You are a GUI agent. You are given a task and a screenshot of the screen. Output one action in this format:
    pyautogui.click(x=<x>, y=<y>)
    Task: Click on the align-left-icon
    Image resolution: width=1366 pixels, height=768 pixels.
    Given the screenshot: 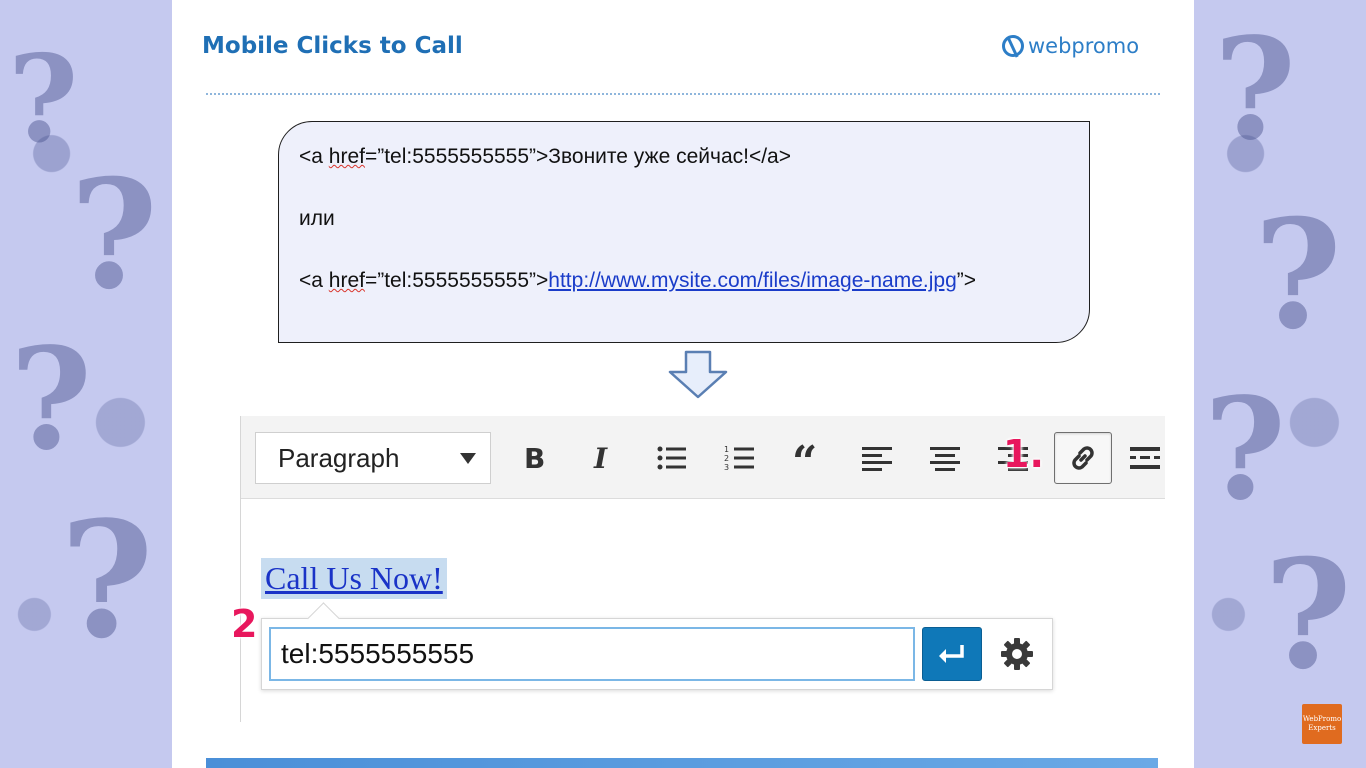 What is the action you would take?
    pyautogui.click(x=877, y=459)
    